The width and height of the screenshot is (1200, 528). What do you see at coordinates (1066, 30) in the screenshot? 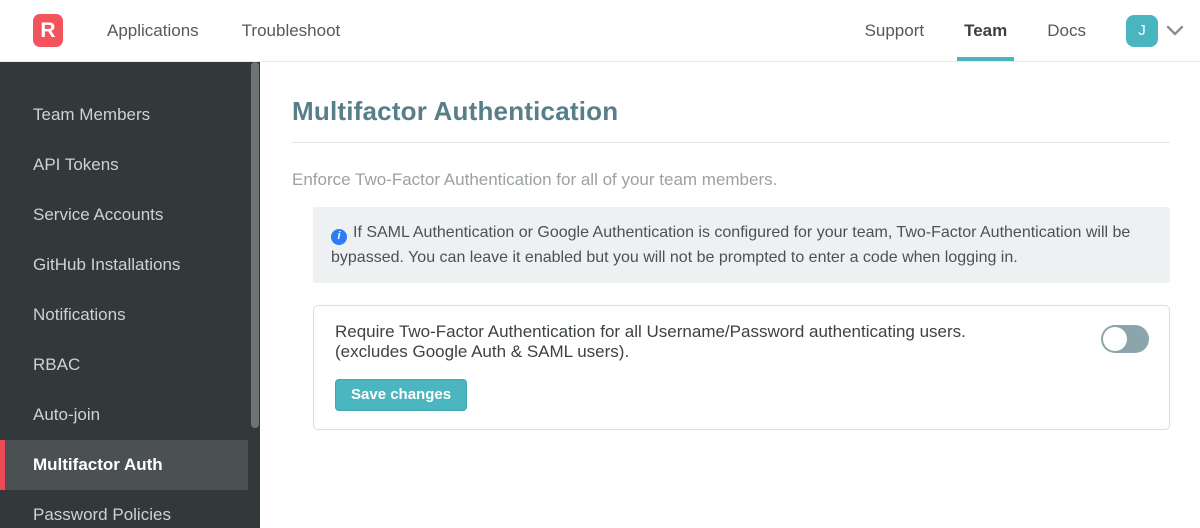
I see `nav-item-docs: Docs` at bounding box center [1066, 30].